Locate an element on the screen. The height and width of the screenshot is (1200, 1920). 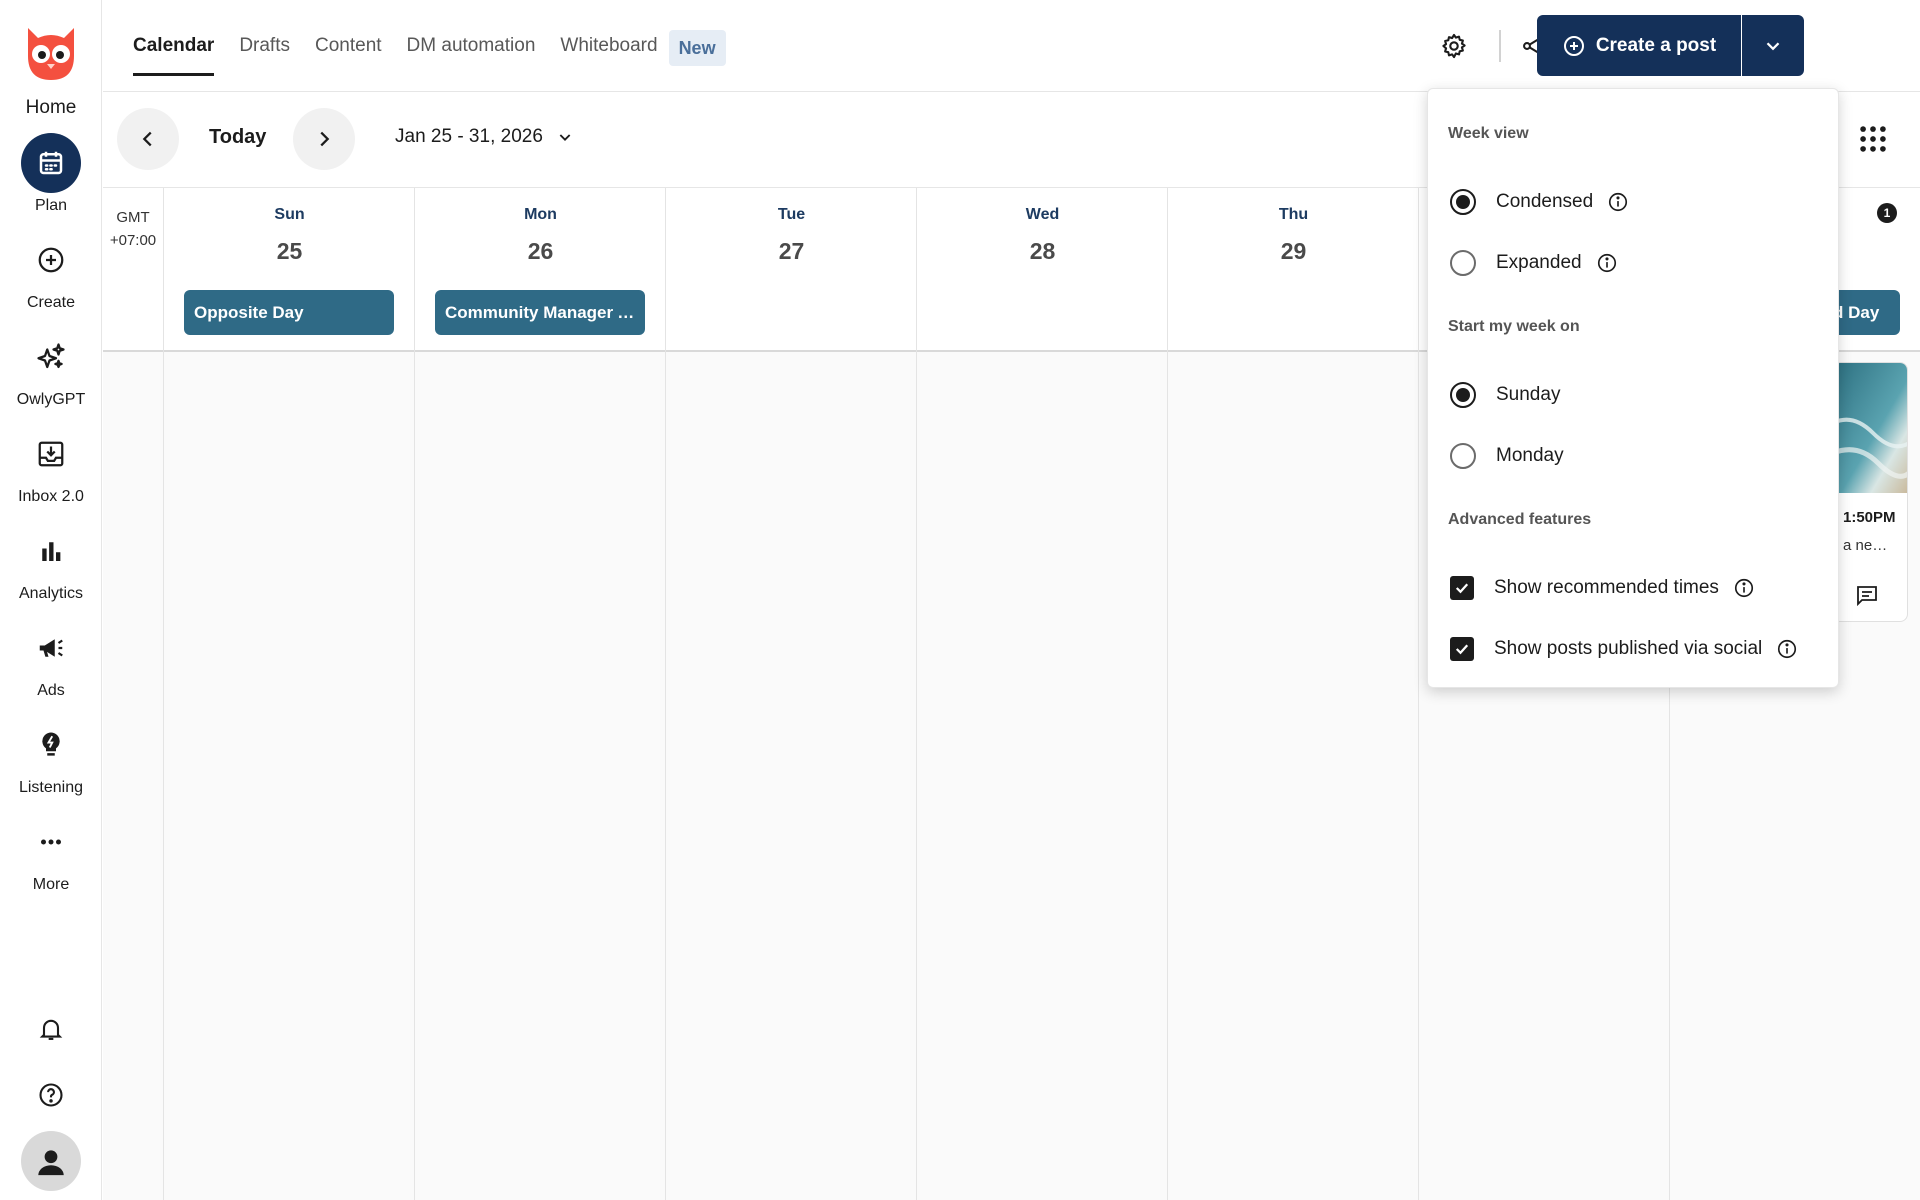
day-name: Thu is located at coordinates (1293, 214).